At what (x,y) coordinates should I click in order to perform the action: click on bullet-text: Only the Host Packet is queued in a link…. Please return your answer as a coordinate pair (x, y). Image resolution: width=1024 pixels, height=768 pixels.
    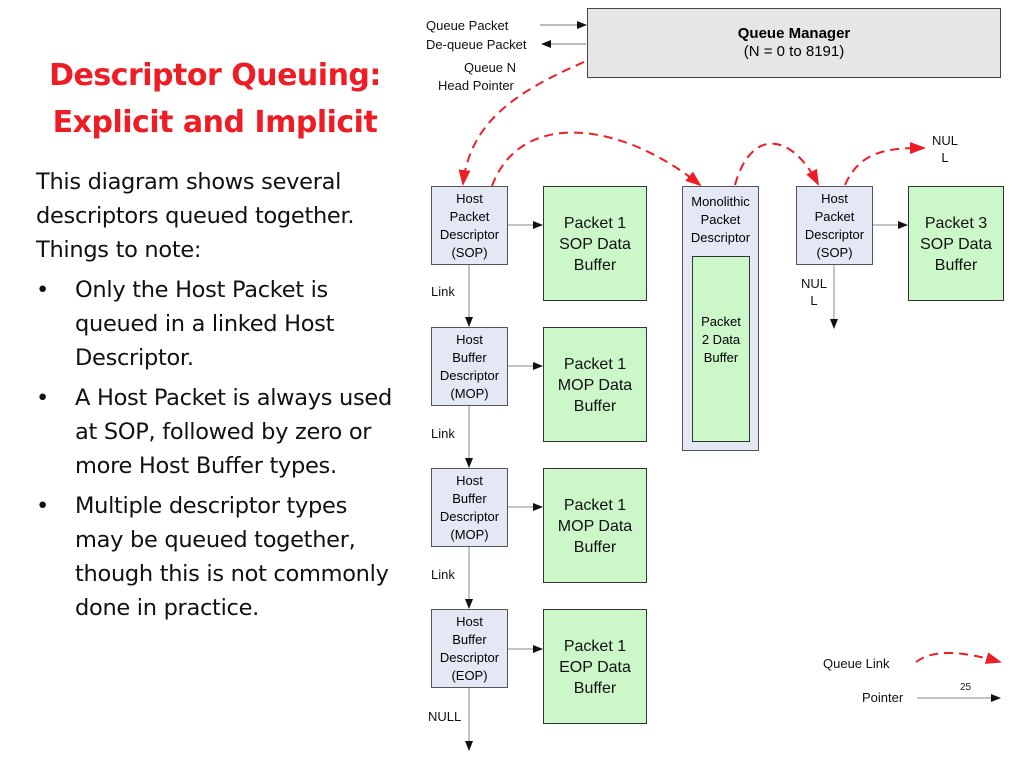
    Looking at the image, I should click on (205, 324).